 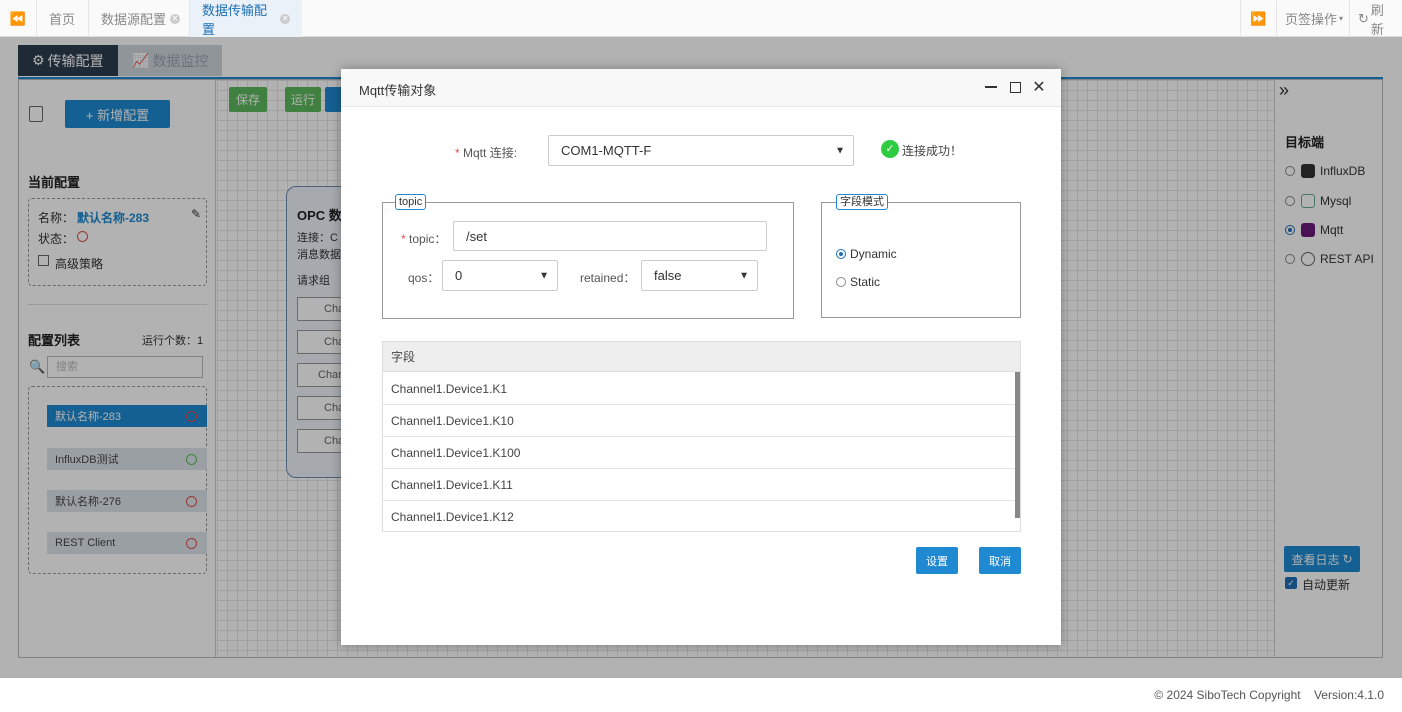 I want to click on scroll-right-icon: ⏩, so click(x=1258, y=18).